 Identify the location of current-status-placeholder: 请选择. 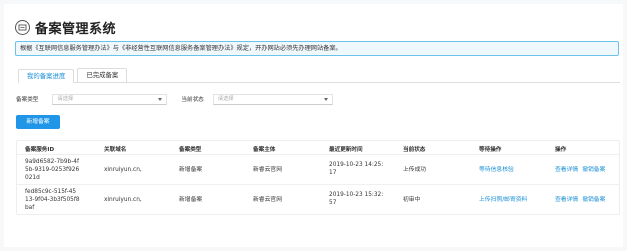
(225, 98).